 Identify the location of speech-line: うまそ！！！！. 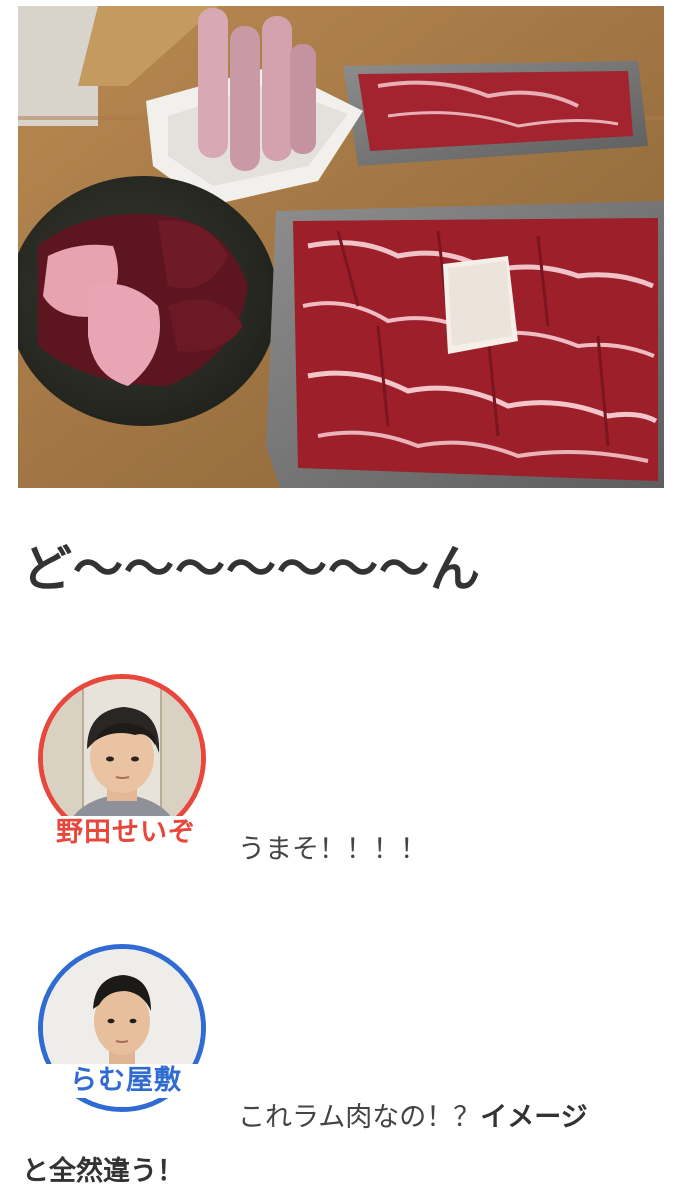
(332, 849).